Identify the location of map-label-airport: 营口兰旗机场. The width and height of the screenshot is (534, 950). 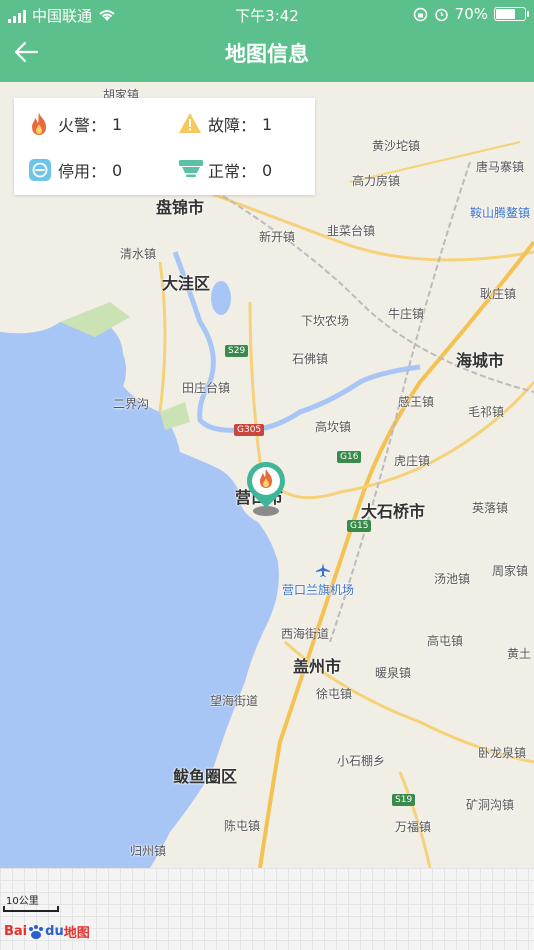
(318, 590).